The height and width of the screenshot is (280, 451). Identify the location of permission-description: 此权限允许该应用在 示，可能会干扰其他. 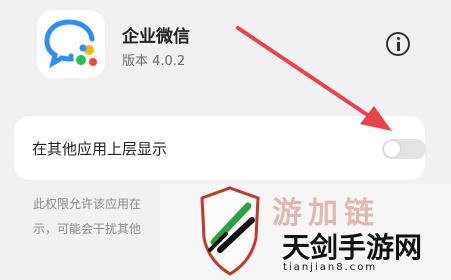
(87, 217).